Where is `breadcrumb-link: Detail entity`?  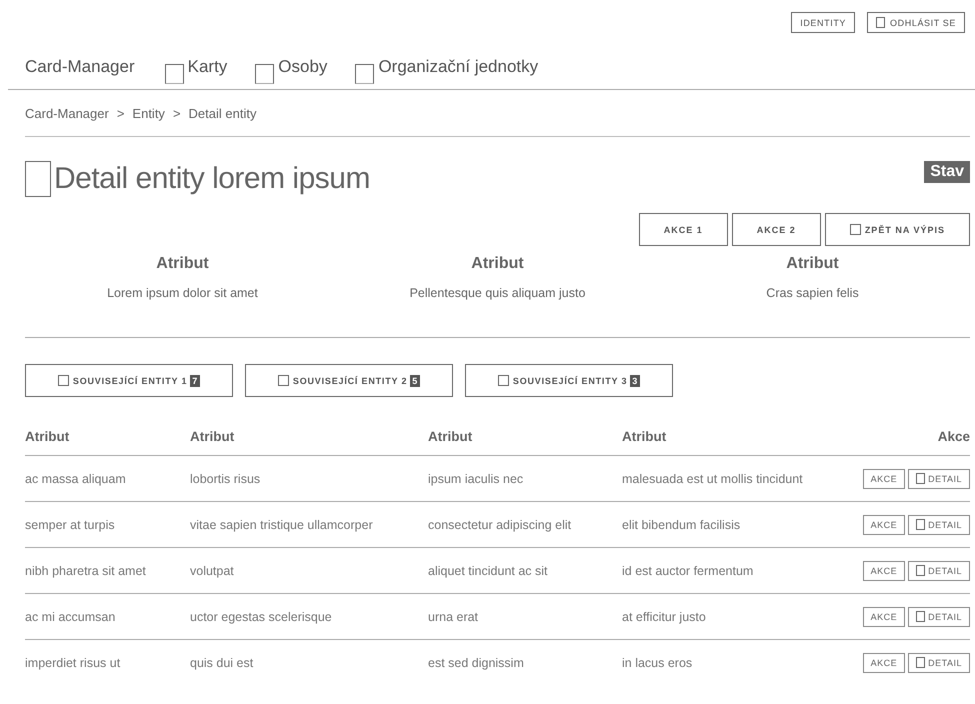 breadcrumb-link: Detail entity is located at coordinates (222, 113).